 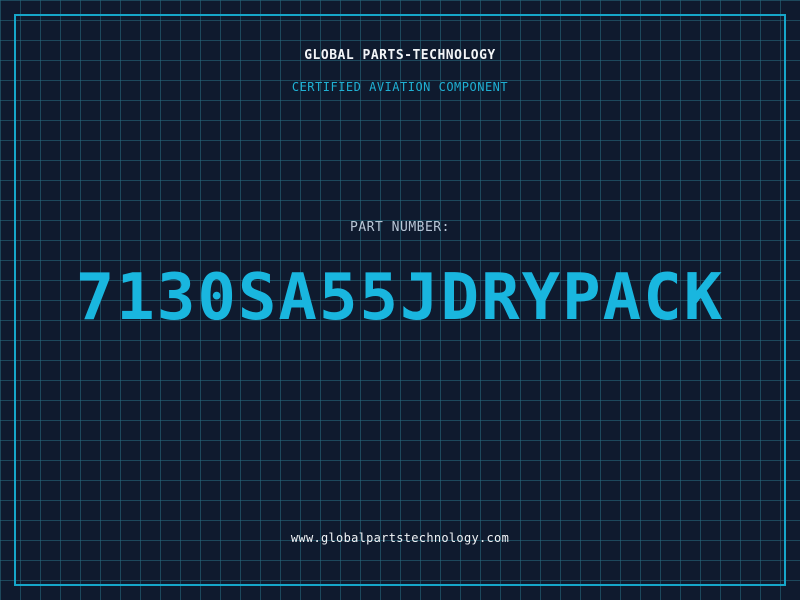 What do you see at coordinates (400, 538) in the screenshot?
I see `website-url: www.globalpartstechnology.com` at bounding box center [400, 538].